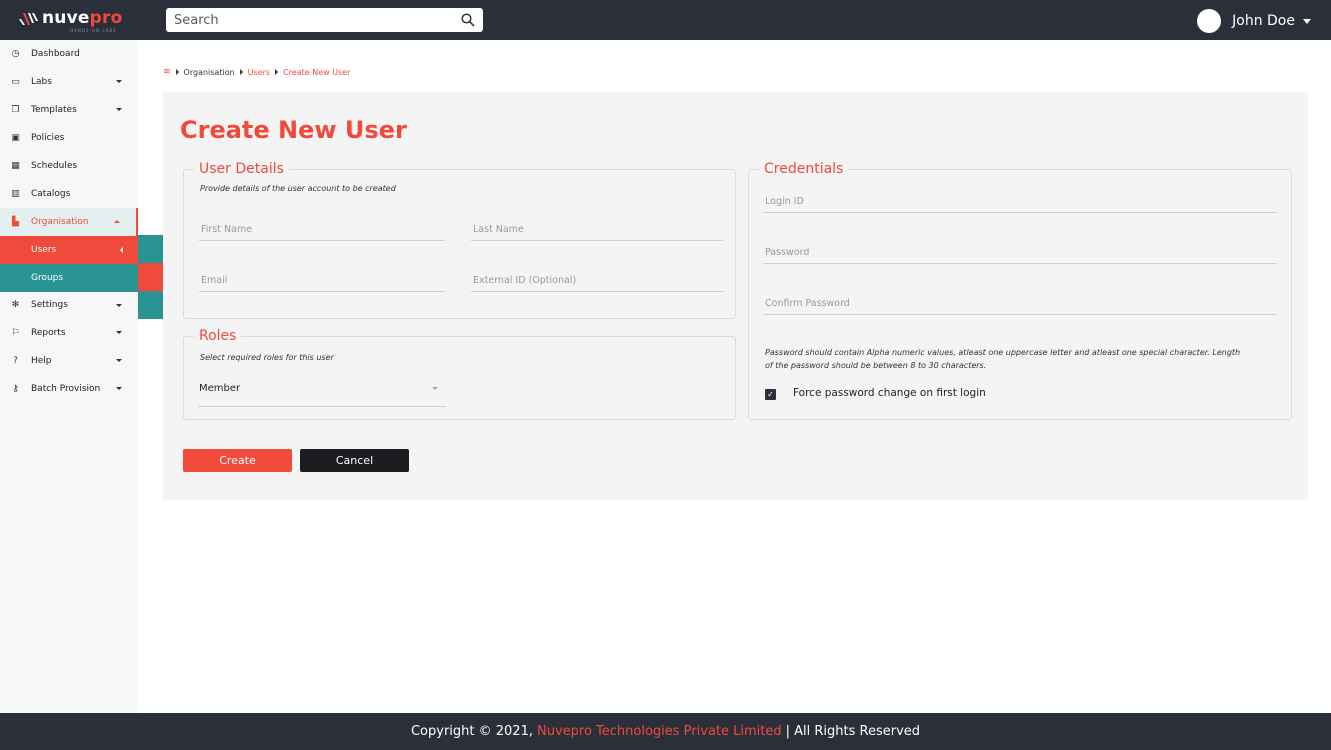 The image size is (1331, 750). I want to click on roles-hint: Select required roles for this user, so click(267, 357).